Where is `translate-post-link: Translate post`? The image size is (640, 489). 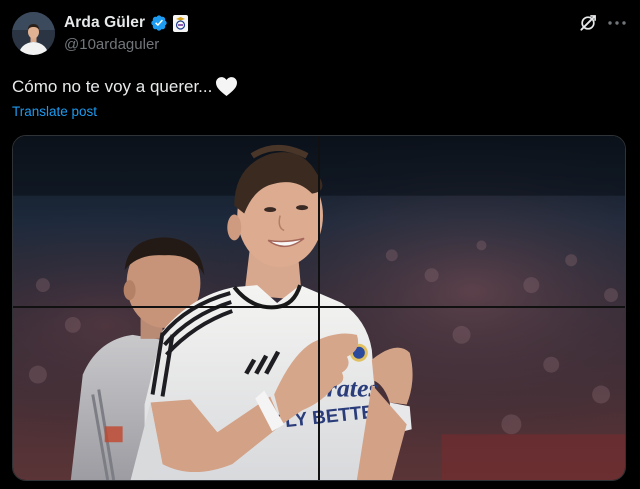
translate-post-link: Translate post is located at coordinates (54, 111).